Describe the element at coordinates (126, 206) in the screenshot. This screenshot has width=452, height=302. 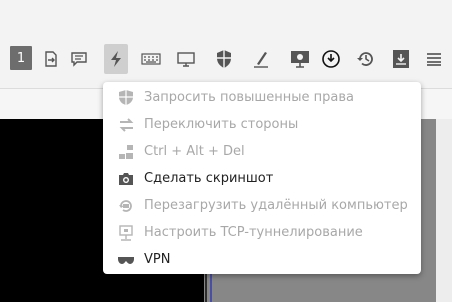
I see `restart-icon` at that location.